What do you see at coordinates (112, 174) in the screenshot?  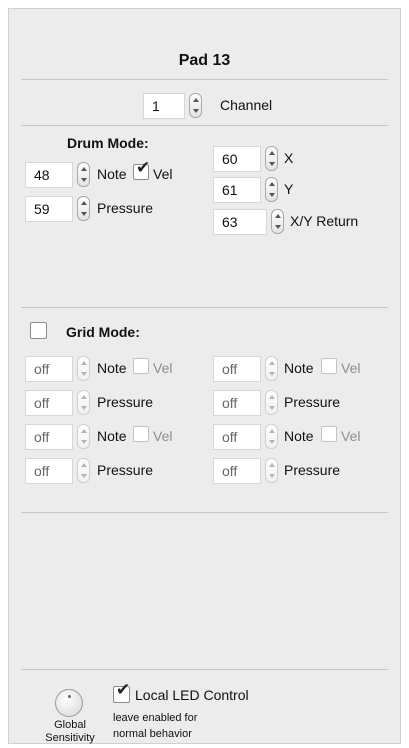 I see `drum-note-label: Note` at bounding box center [112, 174].